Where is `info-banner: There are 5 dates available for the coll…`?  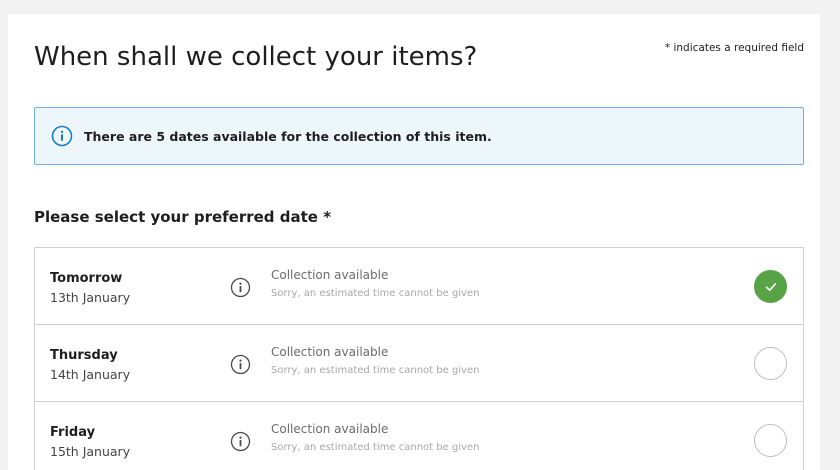 info-banner: There are 5 dates available for the coll… is located at coordinates (419, 136).